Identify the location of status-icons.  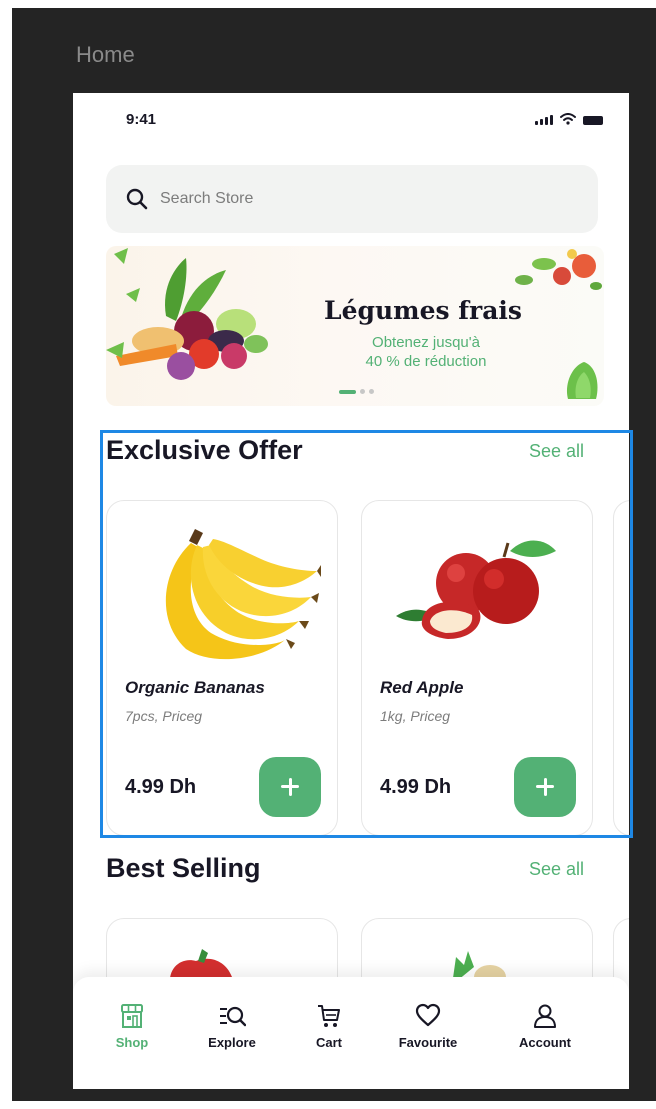
(569, 119).